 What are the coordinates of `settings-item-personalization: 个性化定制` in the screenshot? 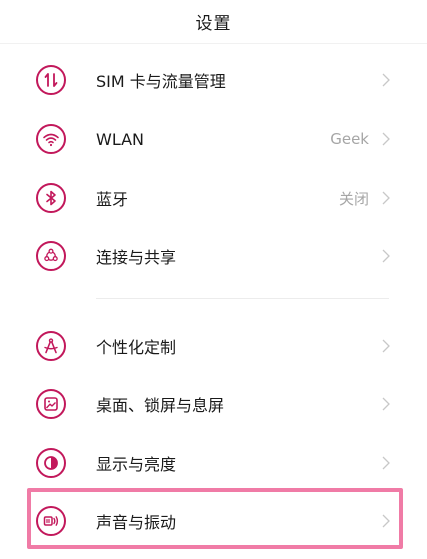 It's located at (213, 346).